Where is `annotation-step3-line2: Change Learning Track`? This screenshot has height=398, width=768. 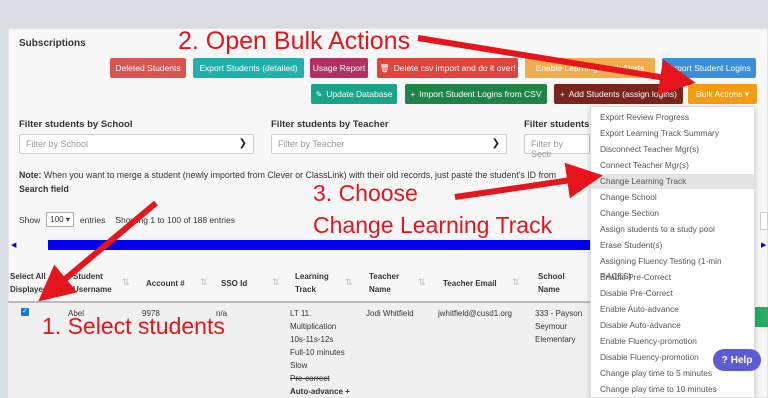 annotation-step3-line2: Change Learning Track is located at coordinates (433, 225).